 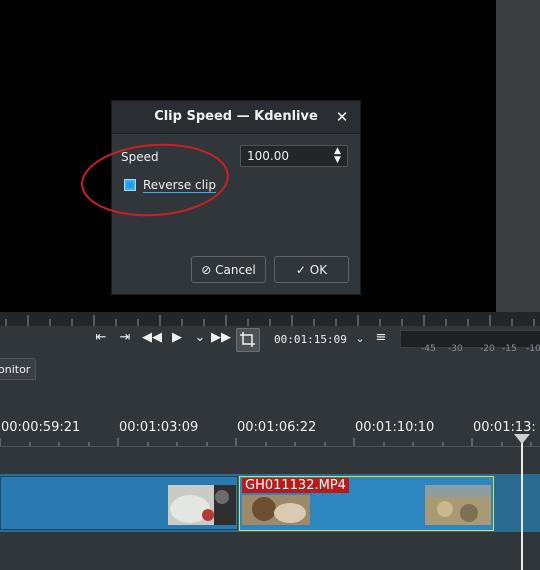 I want to click on panel-tab-bar, so click(x=270, y=368).